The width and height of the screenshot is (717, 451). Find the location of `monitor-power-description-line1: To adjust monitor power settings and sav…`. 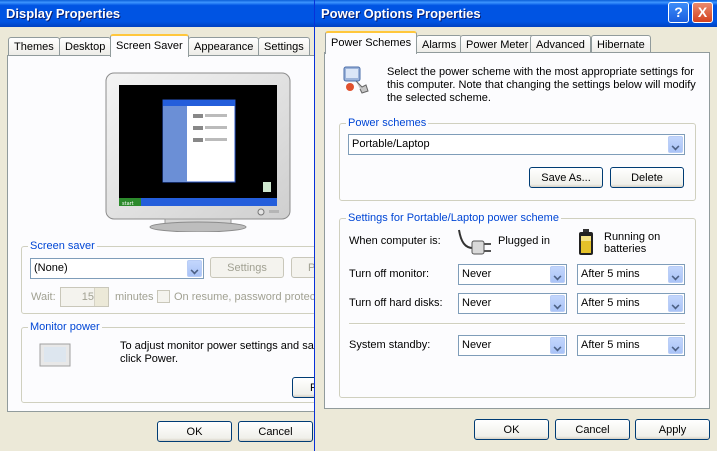

monitor-power-description-line1: To adjust monitor power settings and sav… is located at coordinates (223, 346).